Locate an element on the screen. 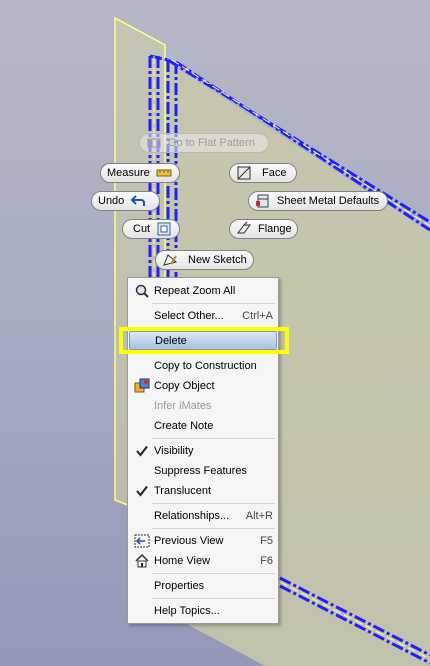 The height and width of the screenshot is (666, 430). menu-label: Previous View is located at coordinates (189, 540).